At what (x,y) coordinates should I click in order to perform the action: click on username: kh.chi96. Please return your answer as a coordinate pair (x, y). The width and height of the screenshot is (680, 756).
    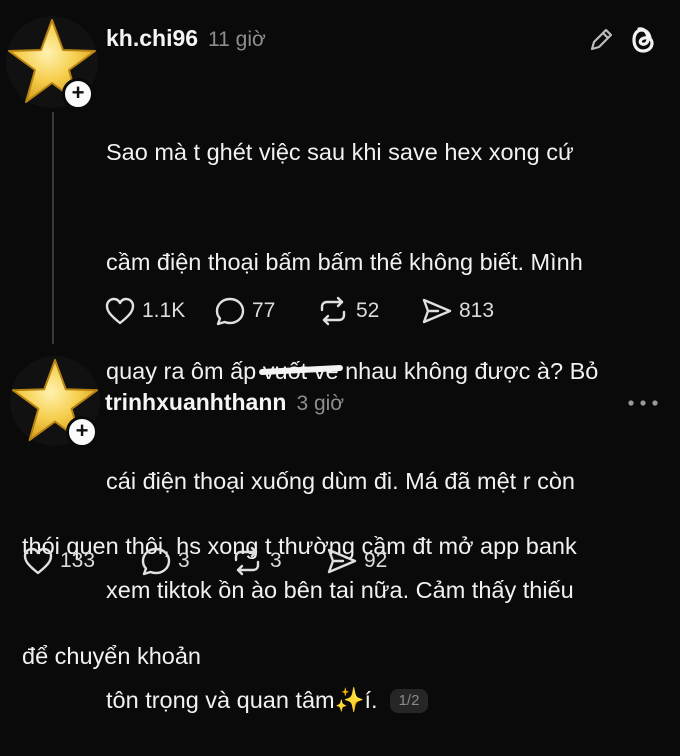
    Looking at the image, I should click on (152, 38).